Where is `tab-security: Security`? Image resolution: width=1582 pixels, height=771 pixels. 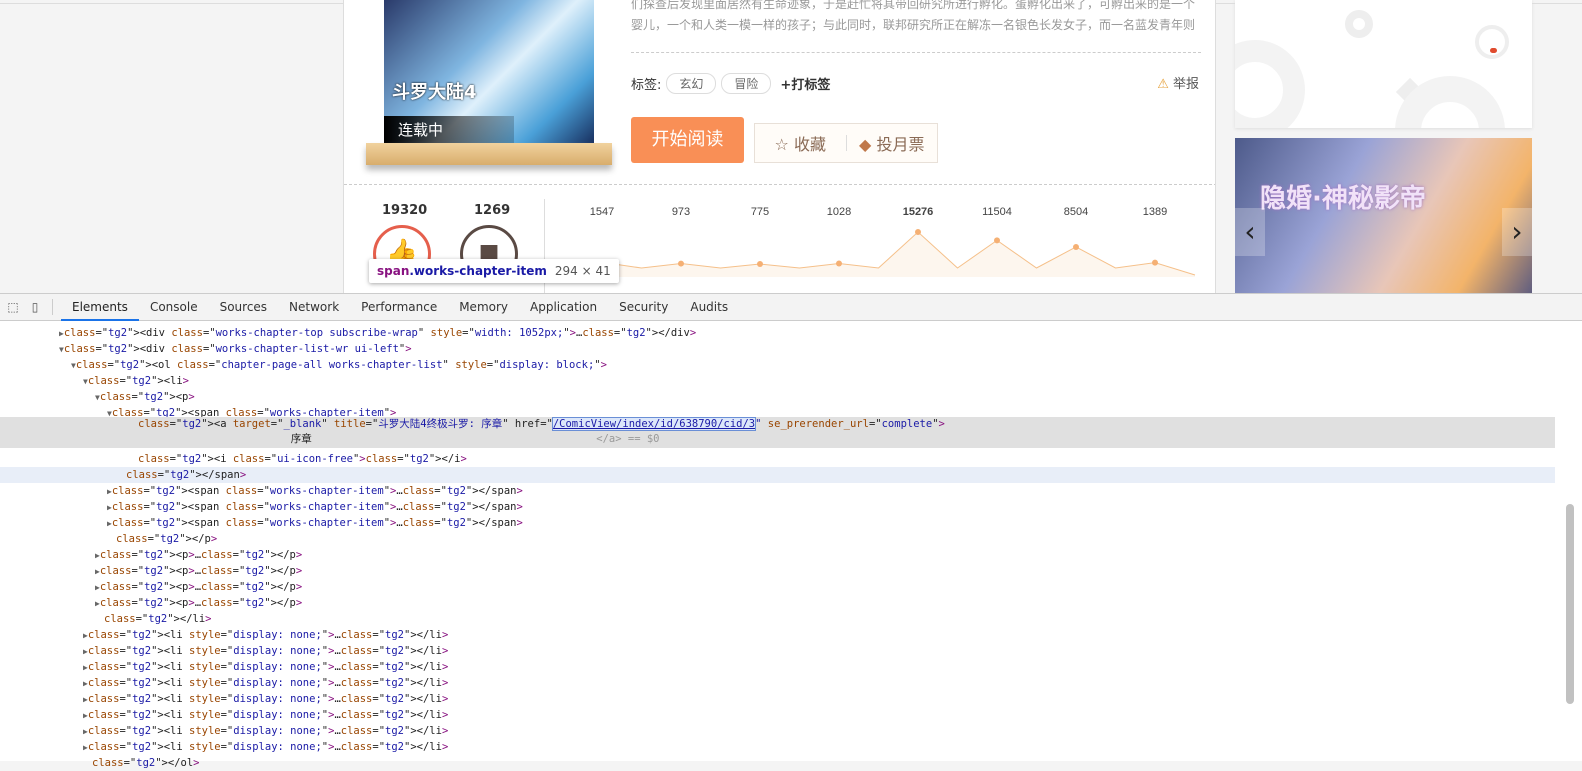
tab-security: Security is located at coordinates (643, 307).